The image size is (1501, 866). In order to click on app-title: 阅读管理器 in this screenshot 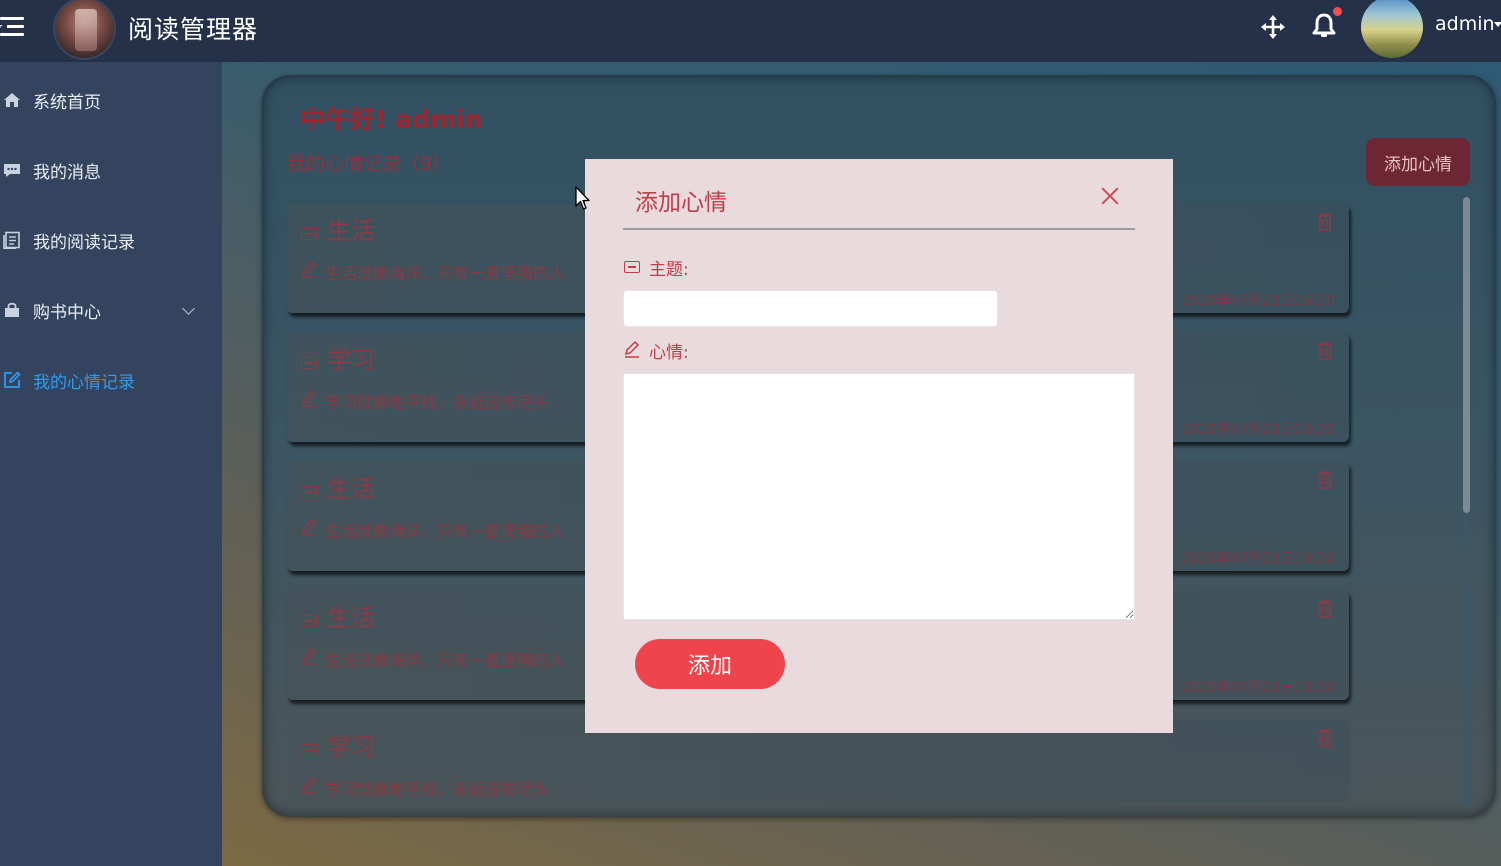, I will do `click(193, 29)`.